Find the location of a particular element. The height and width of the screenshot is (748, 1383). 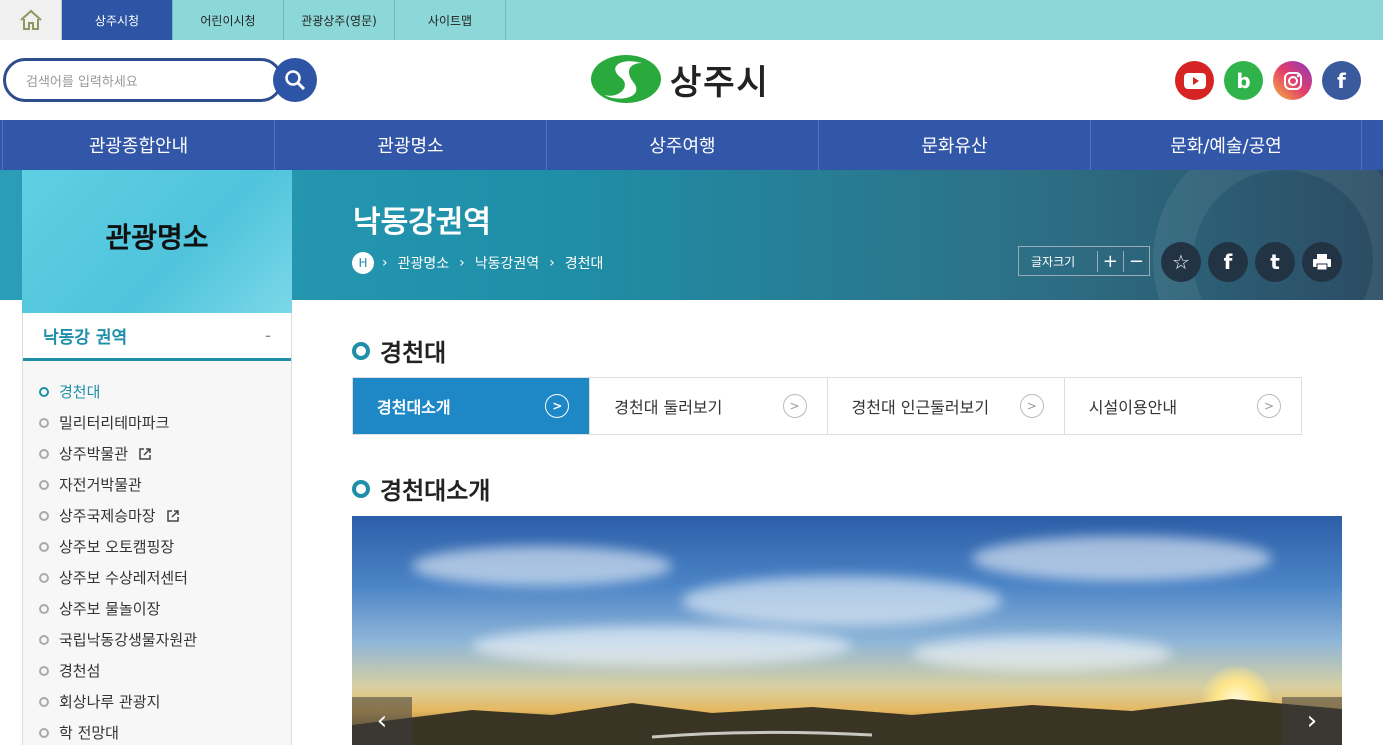

toptab-sangju-cityhall: 상주시청 is located at coordinates (117, 20).